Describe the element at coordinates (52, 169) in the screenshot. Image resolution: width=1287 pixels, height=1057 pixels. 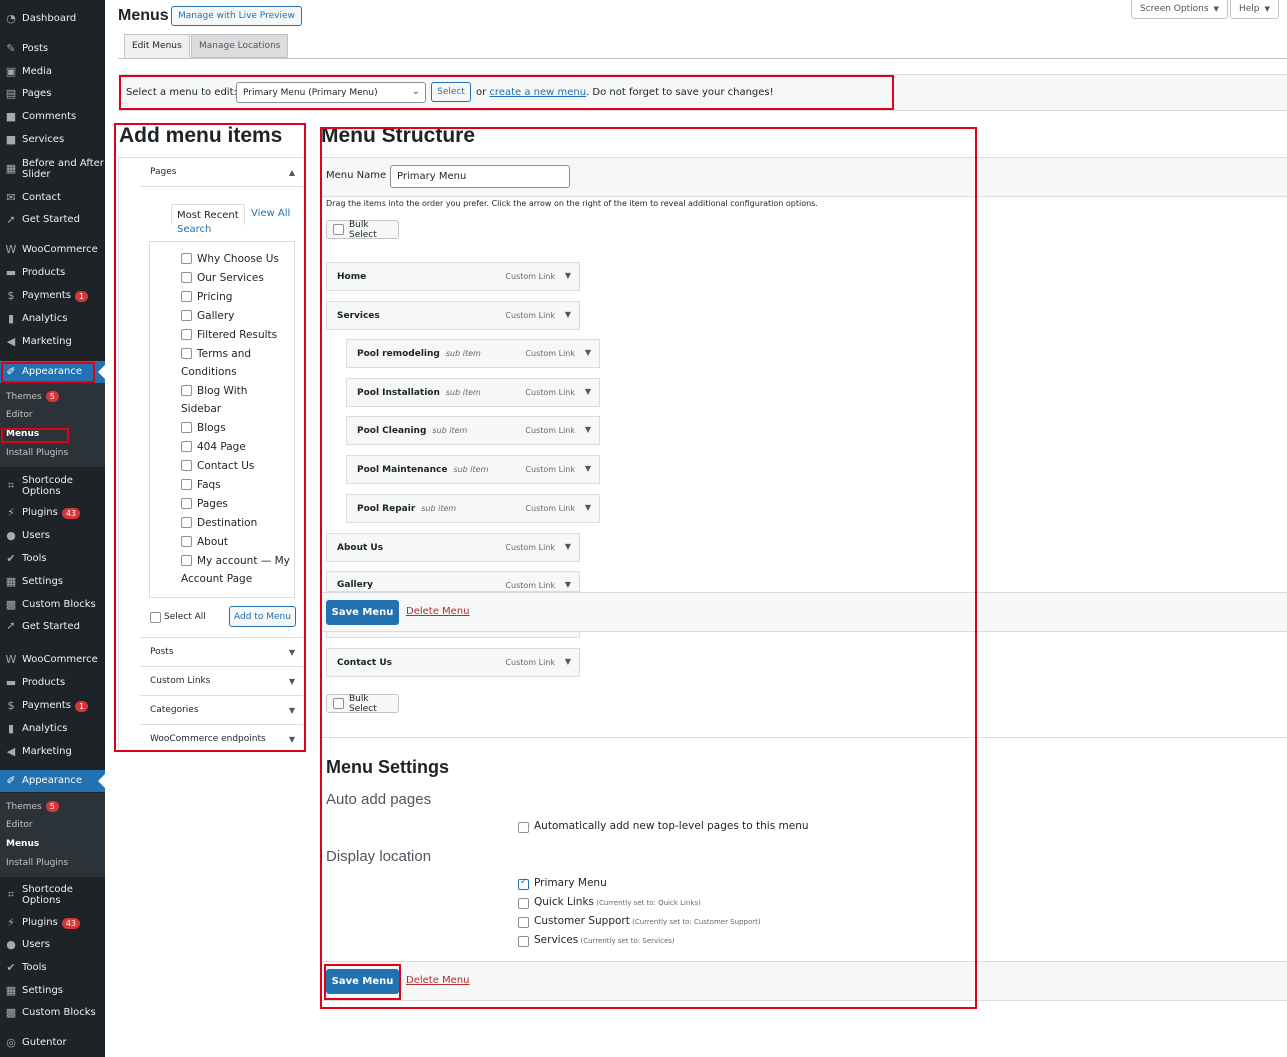
I see `sidebar-item-before-and-after-slider: ▦ Before and After Slider` at that location.